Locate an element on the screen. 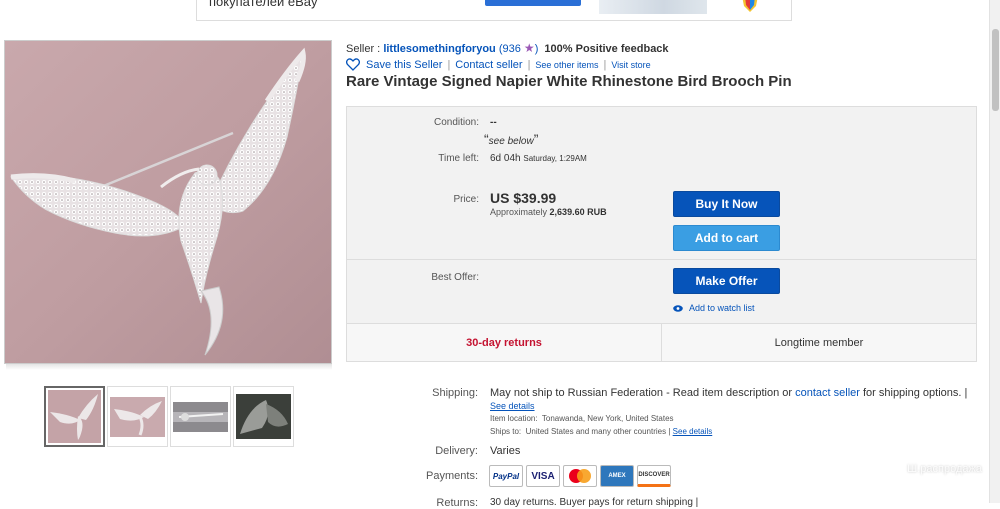 This screenshot has width=1000, height=509. mastercard-logo is located at coordinates (580, 476).